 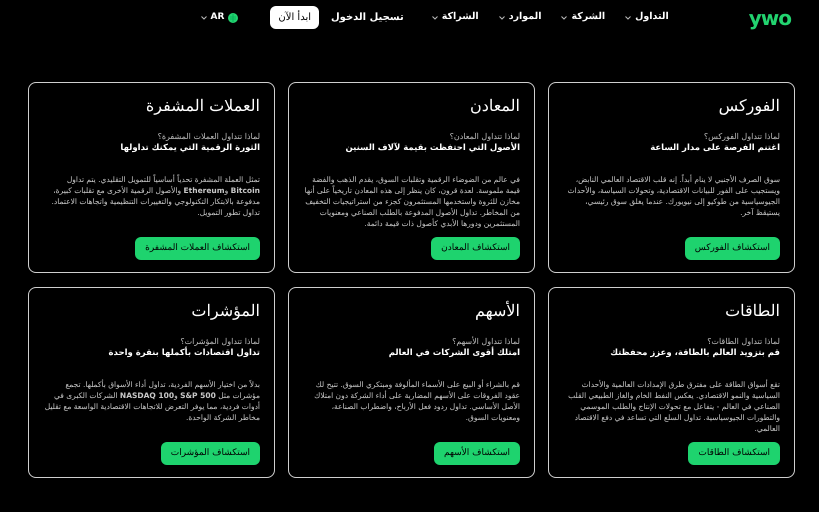 What do you see at coordinates (494, 106) in the screenshot?
I see `card-title: المعادن` at bounding box center [494, 106].